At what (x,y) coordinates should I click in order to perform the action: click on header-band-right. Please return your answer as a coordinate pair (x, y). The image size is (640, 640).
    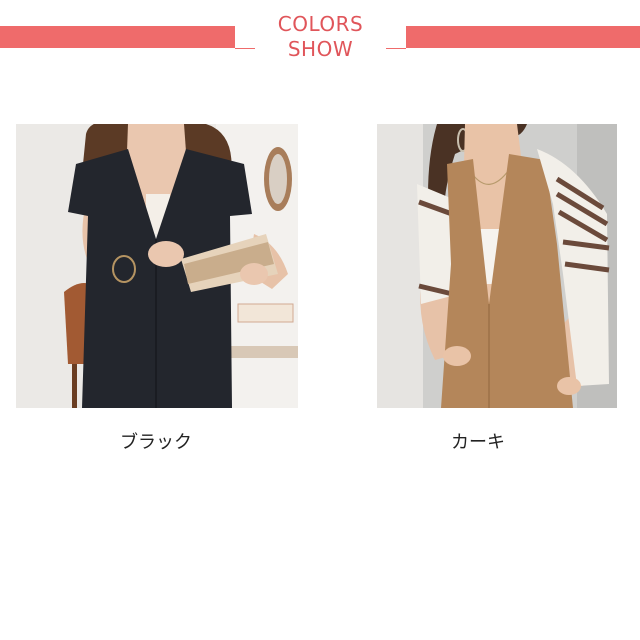
    Looking at the image, I should click on (523, 37).